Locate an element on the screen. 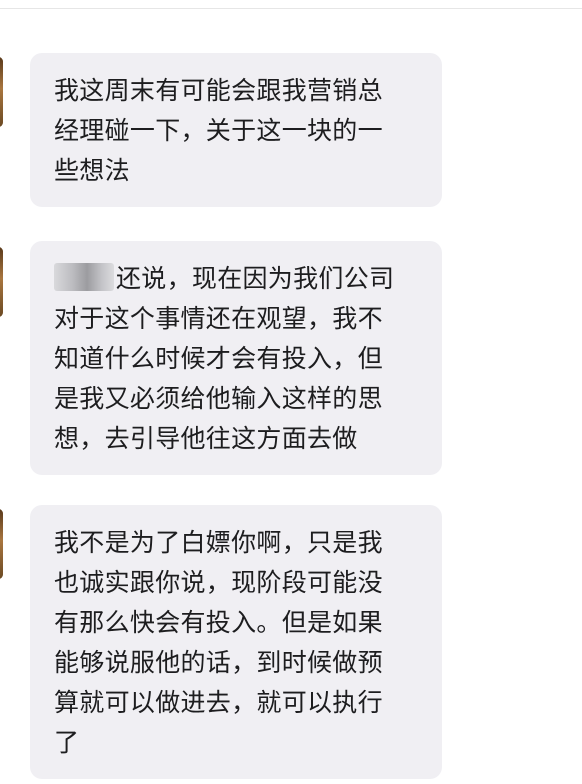  message-bubble-1: 我这周末有可能会跟我营销总 经理碰一下，关于这一块的一 些想法 is located at coordinates (236, 130).